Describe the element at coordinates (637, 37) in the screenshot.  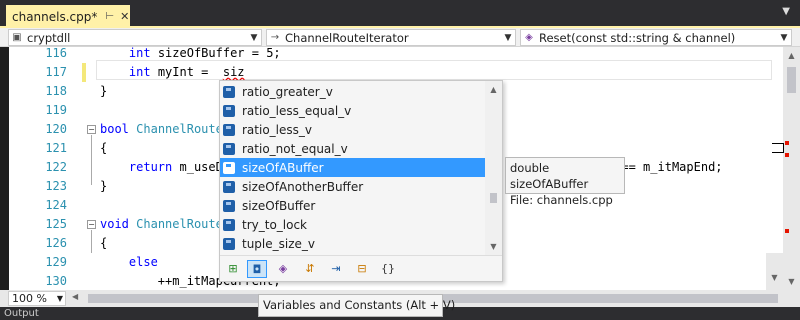
I see `member-label: Reset(const std::string & channel)` at that location.